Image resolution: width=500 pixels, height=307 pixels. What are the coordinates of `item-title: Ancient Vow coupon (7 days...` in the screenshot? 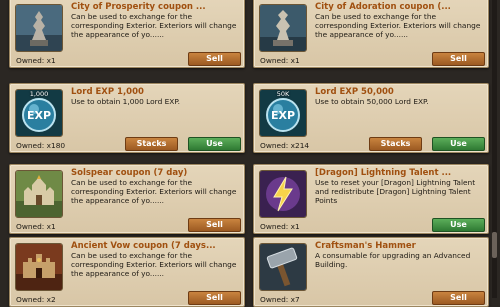 It's located at (143, 246).